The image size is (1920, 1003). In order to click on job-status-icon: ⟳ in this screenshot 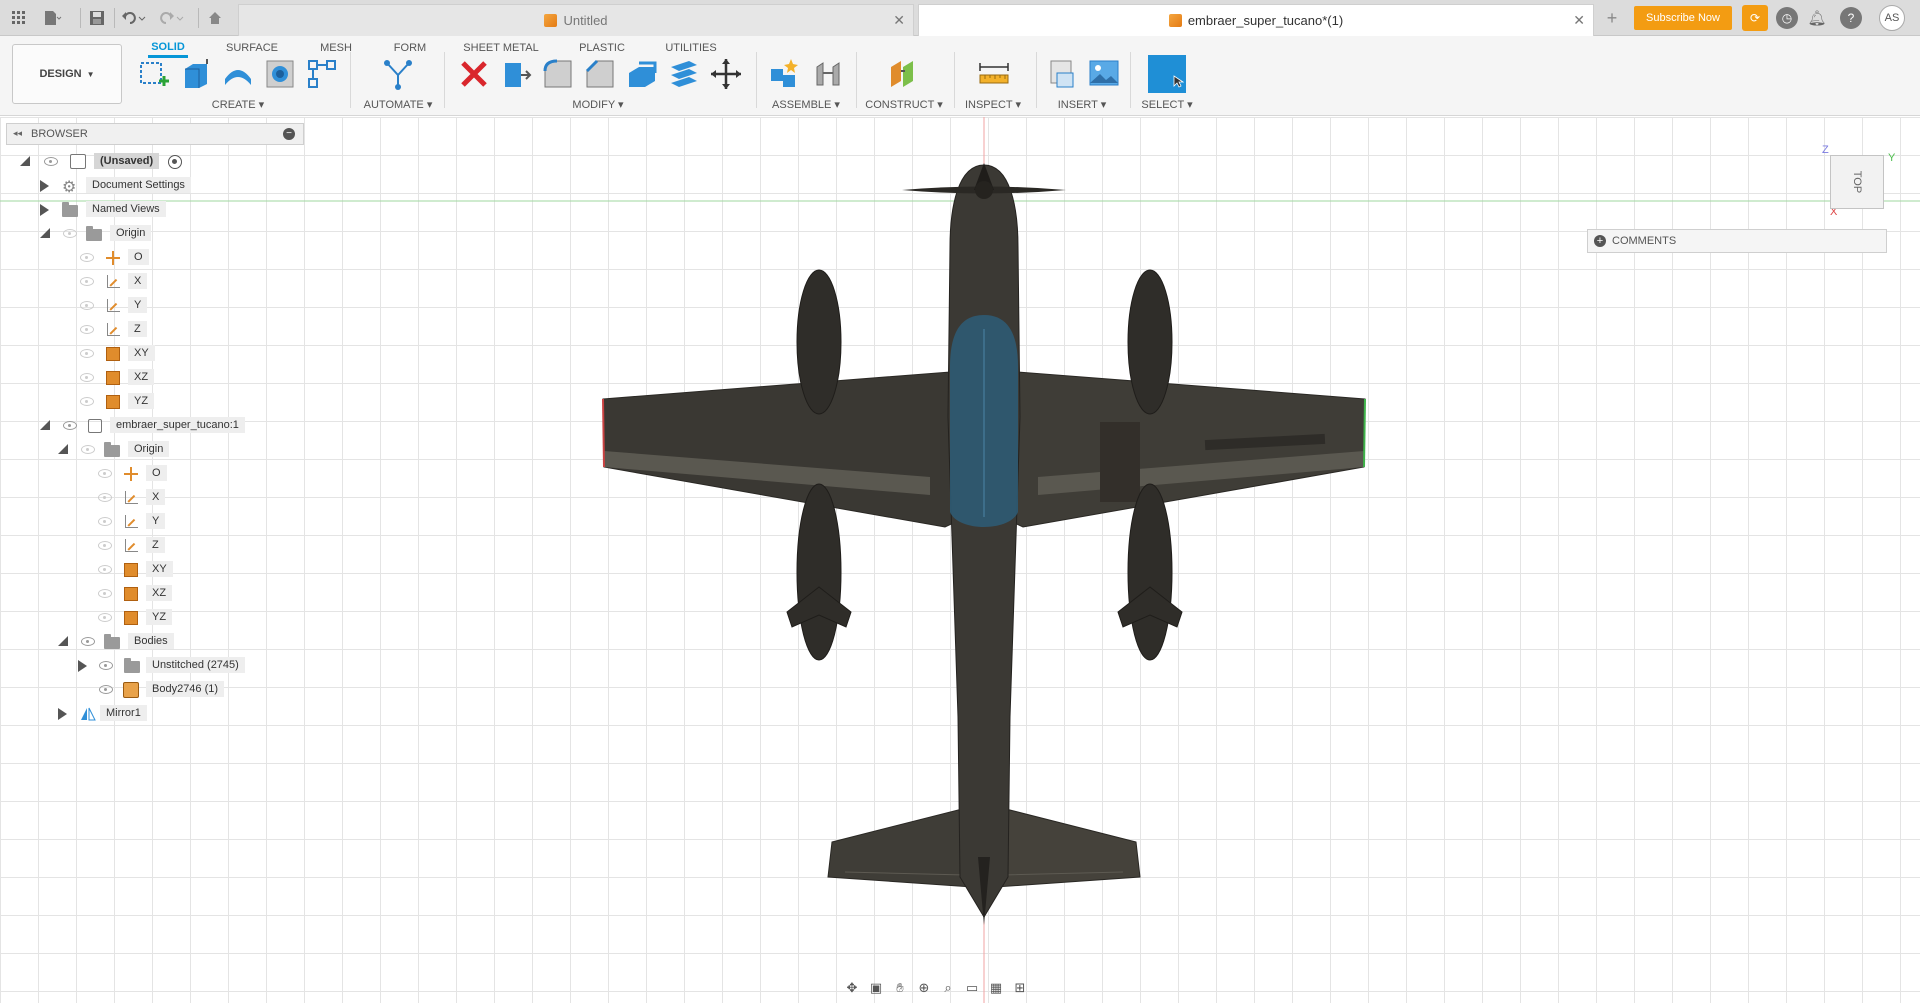, I will do `click(1755, 18)`.